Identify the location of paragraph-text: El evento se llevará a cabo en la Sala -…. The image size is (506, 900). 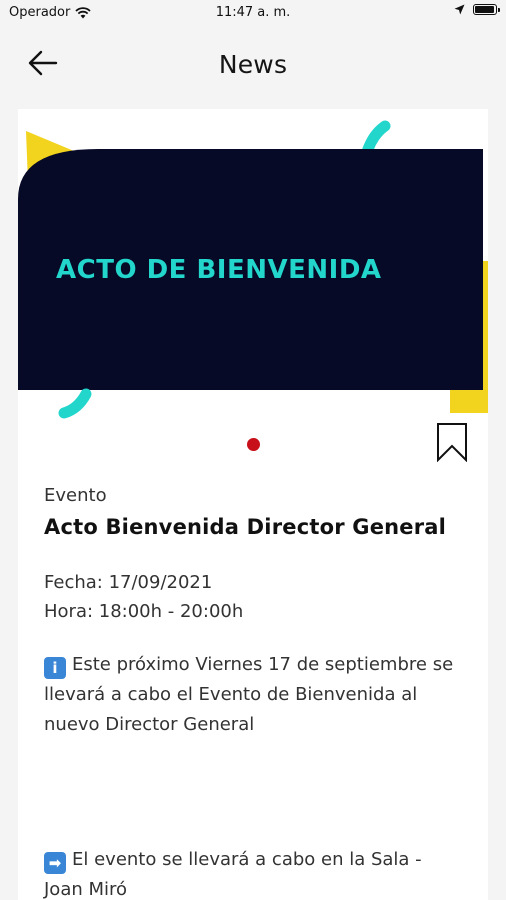
(233, 874).